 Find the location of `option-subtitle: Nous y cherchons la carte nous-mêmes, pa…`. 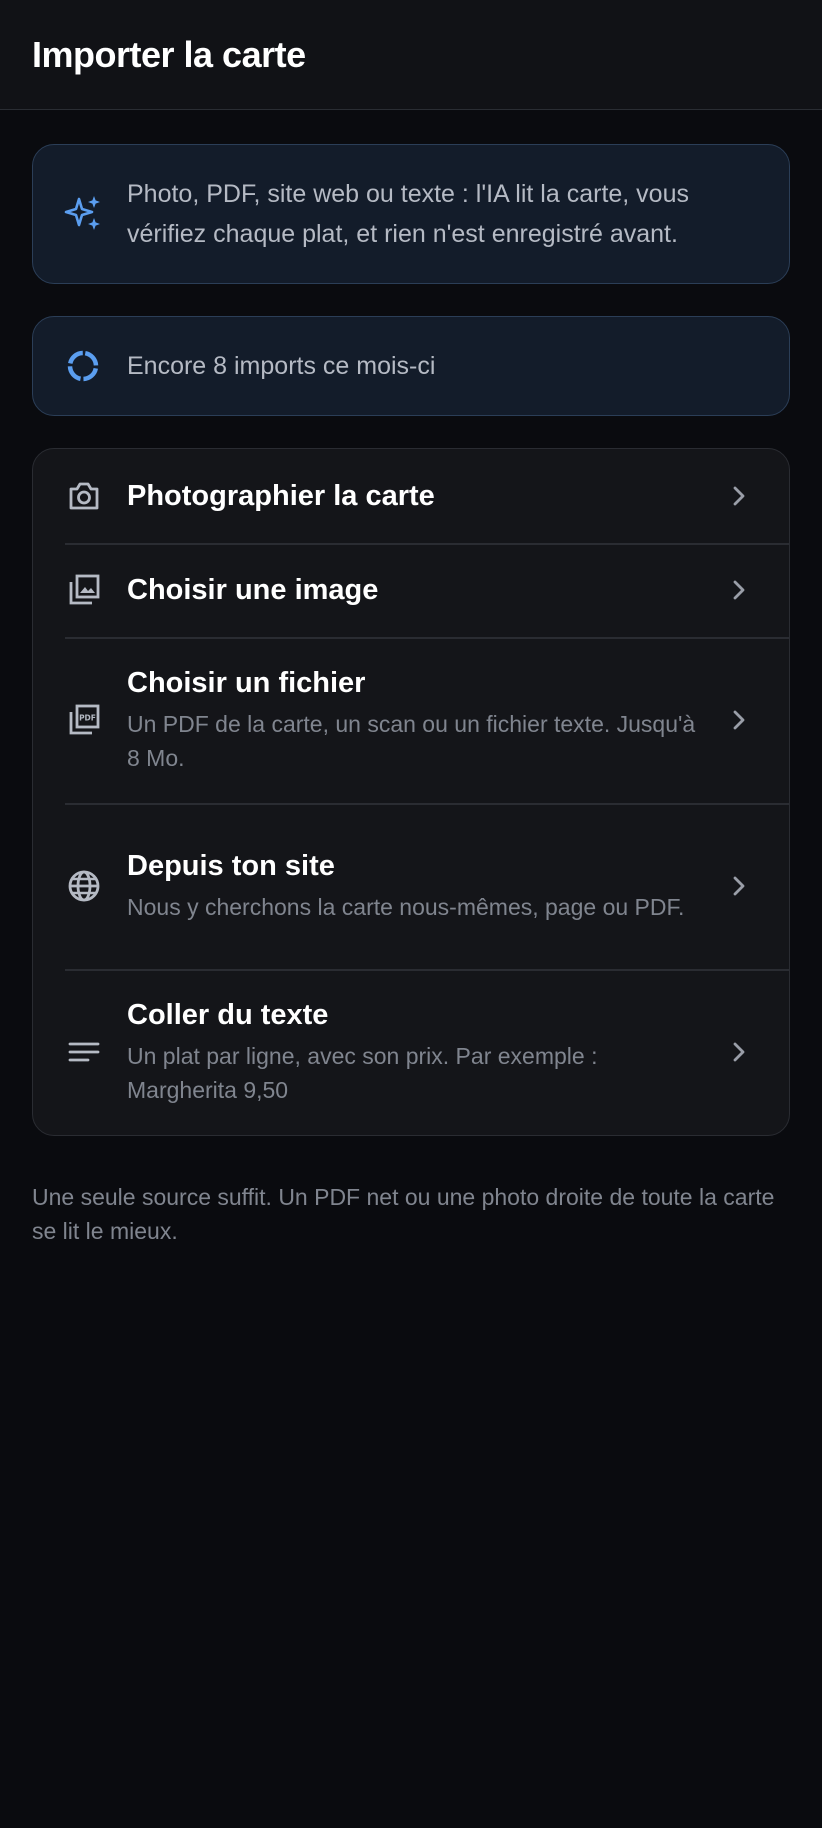

option-subtitle: Nous y cherchons la carte nous-mêmes, pa… is located at coordinates (406, 907).